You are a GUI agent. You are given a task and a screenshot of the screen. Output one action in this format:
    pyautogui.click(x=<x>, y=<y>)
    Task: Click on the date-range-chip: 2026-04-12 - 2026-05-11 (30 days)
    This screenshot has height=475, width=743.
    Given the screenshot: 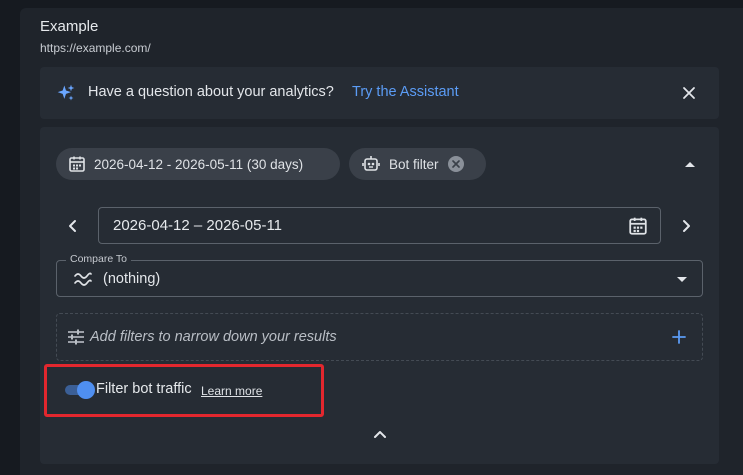 What is the action you would take?
    pyautogui.click(x=198, y=164)
    